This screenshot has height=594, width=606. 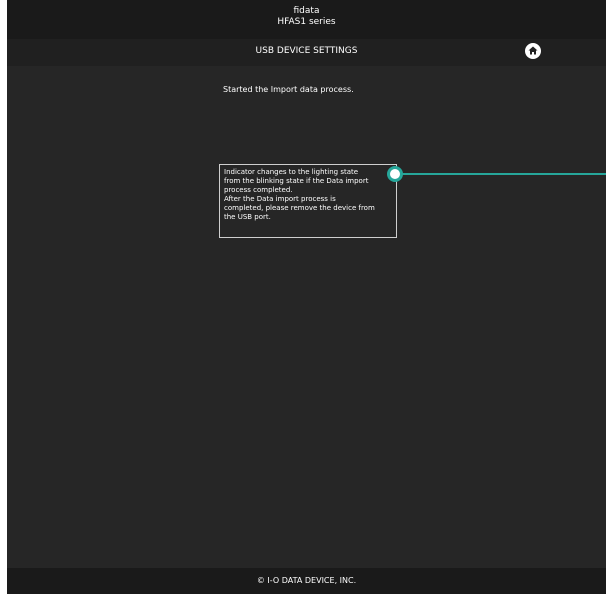 What do you see at coordinates (288, 89) in the screenshot?
I see `status-message: Started the Import data process.` at bounding box center [288, 89].